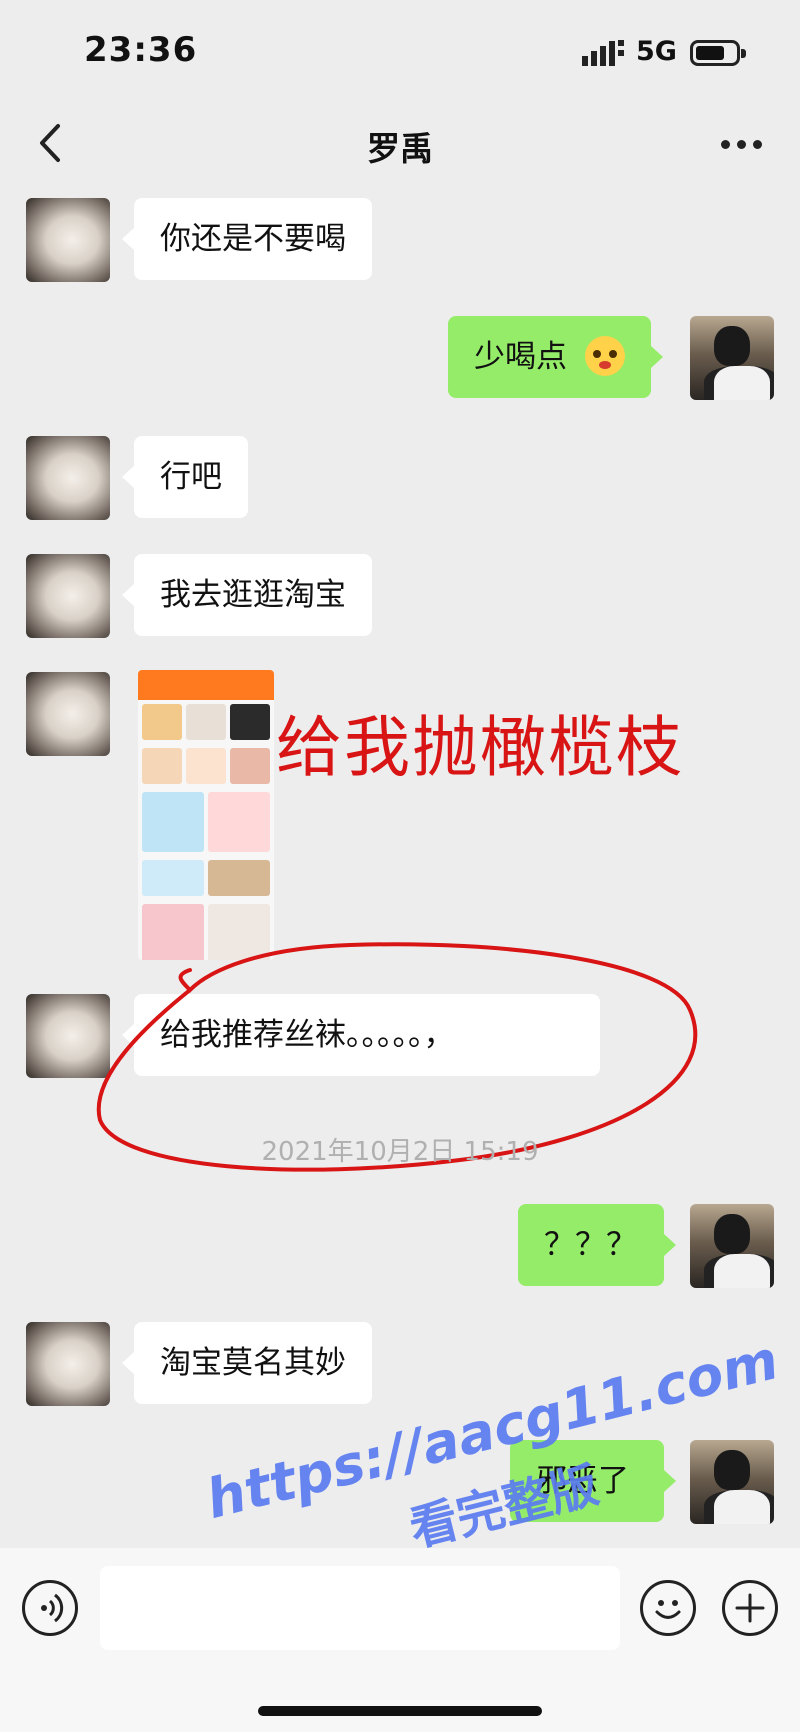  Describe the element at coordinates (400, 50) in the screenshot. I see `status-bar: 23:36 5G` at that location.